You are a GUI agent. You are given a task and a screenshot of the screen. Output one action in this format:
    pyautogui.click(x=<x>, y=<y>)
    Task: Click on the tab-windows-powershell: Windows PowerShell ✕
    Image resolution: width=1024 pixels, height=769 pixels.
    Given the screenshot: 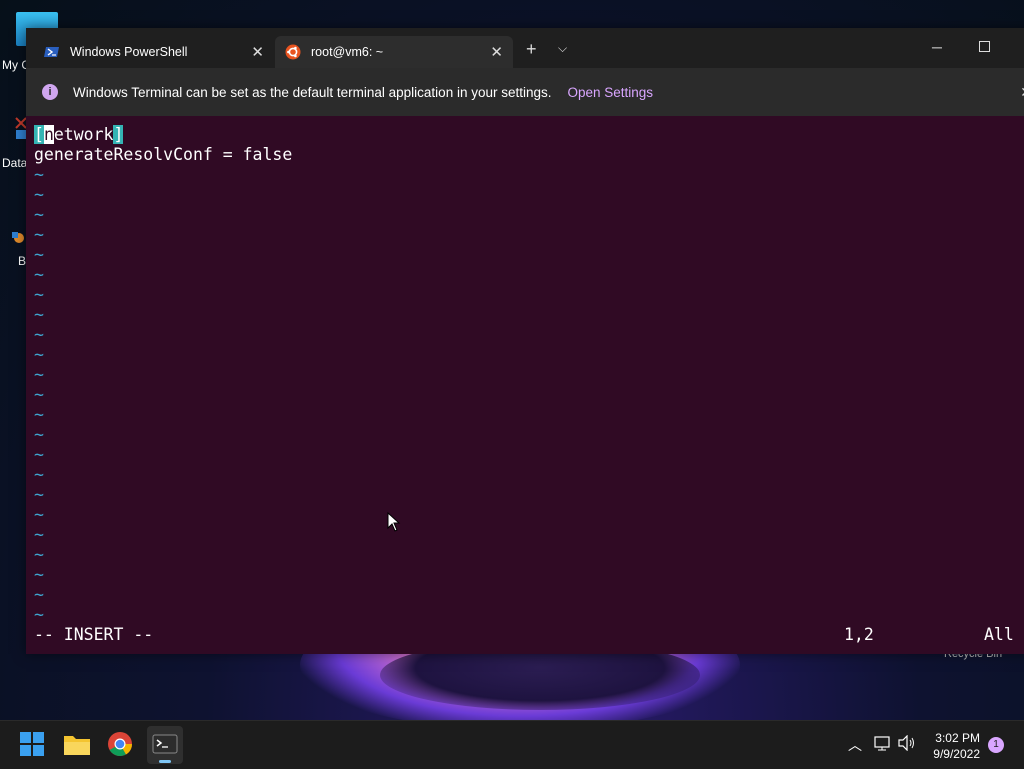 What is the action you would take?
    pyautogui.click(x=154, y=52)
    